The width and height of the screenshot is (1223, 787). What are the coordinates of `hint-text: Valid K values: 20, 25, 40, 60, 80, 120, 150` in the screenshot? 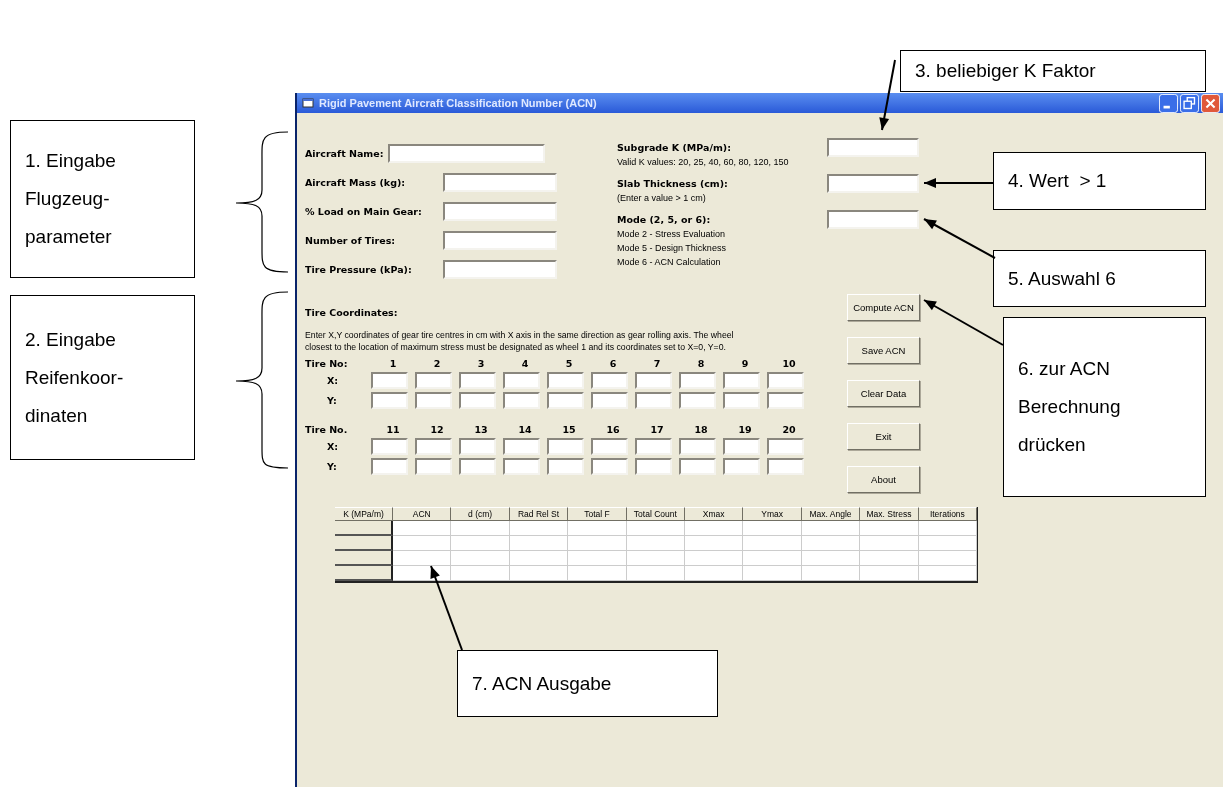 It's located at (703, 162).